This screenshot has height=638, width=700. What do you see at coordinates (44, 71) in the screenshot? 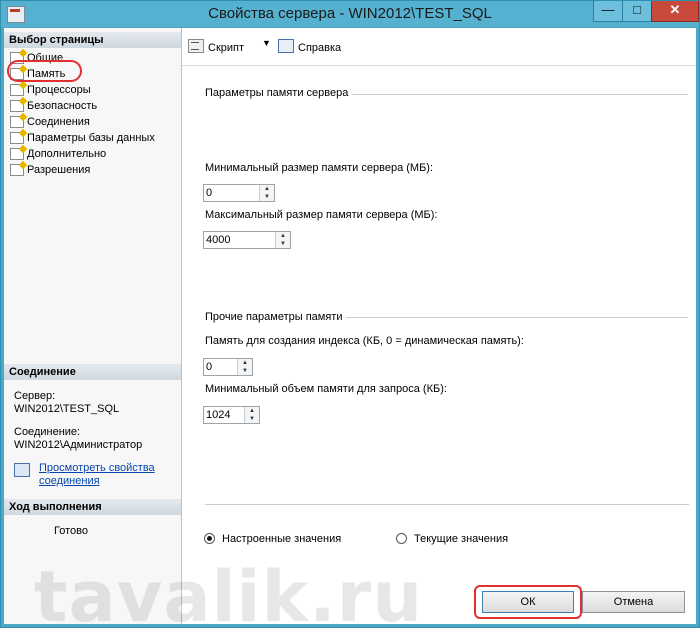
I see `memory-highlight-annotation` at bounding box center [44, 71].